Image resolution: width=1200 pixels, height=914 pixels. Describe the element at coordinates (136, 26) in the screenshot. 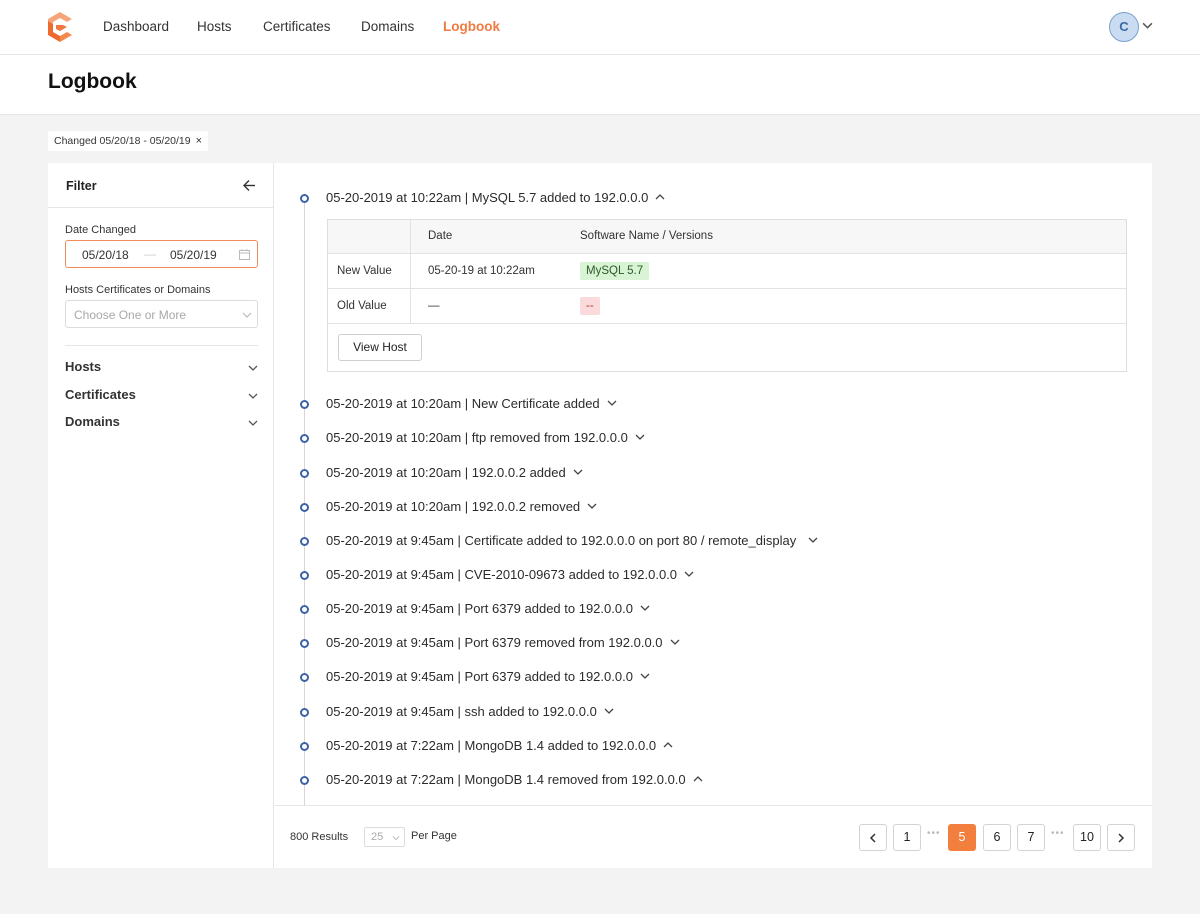

I see `nav-dashboard: Dashboard` at that location.